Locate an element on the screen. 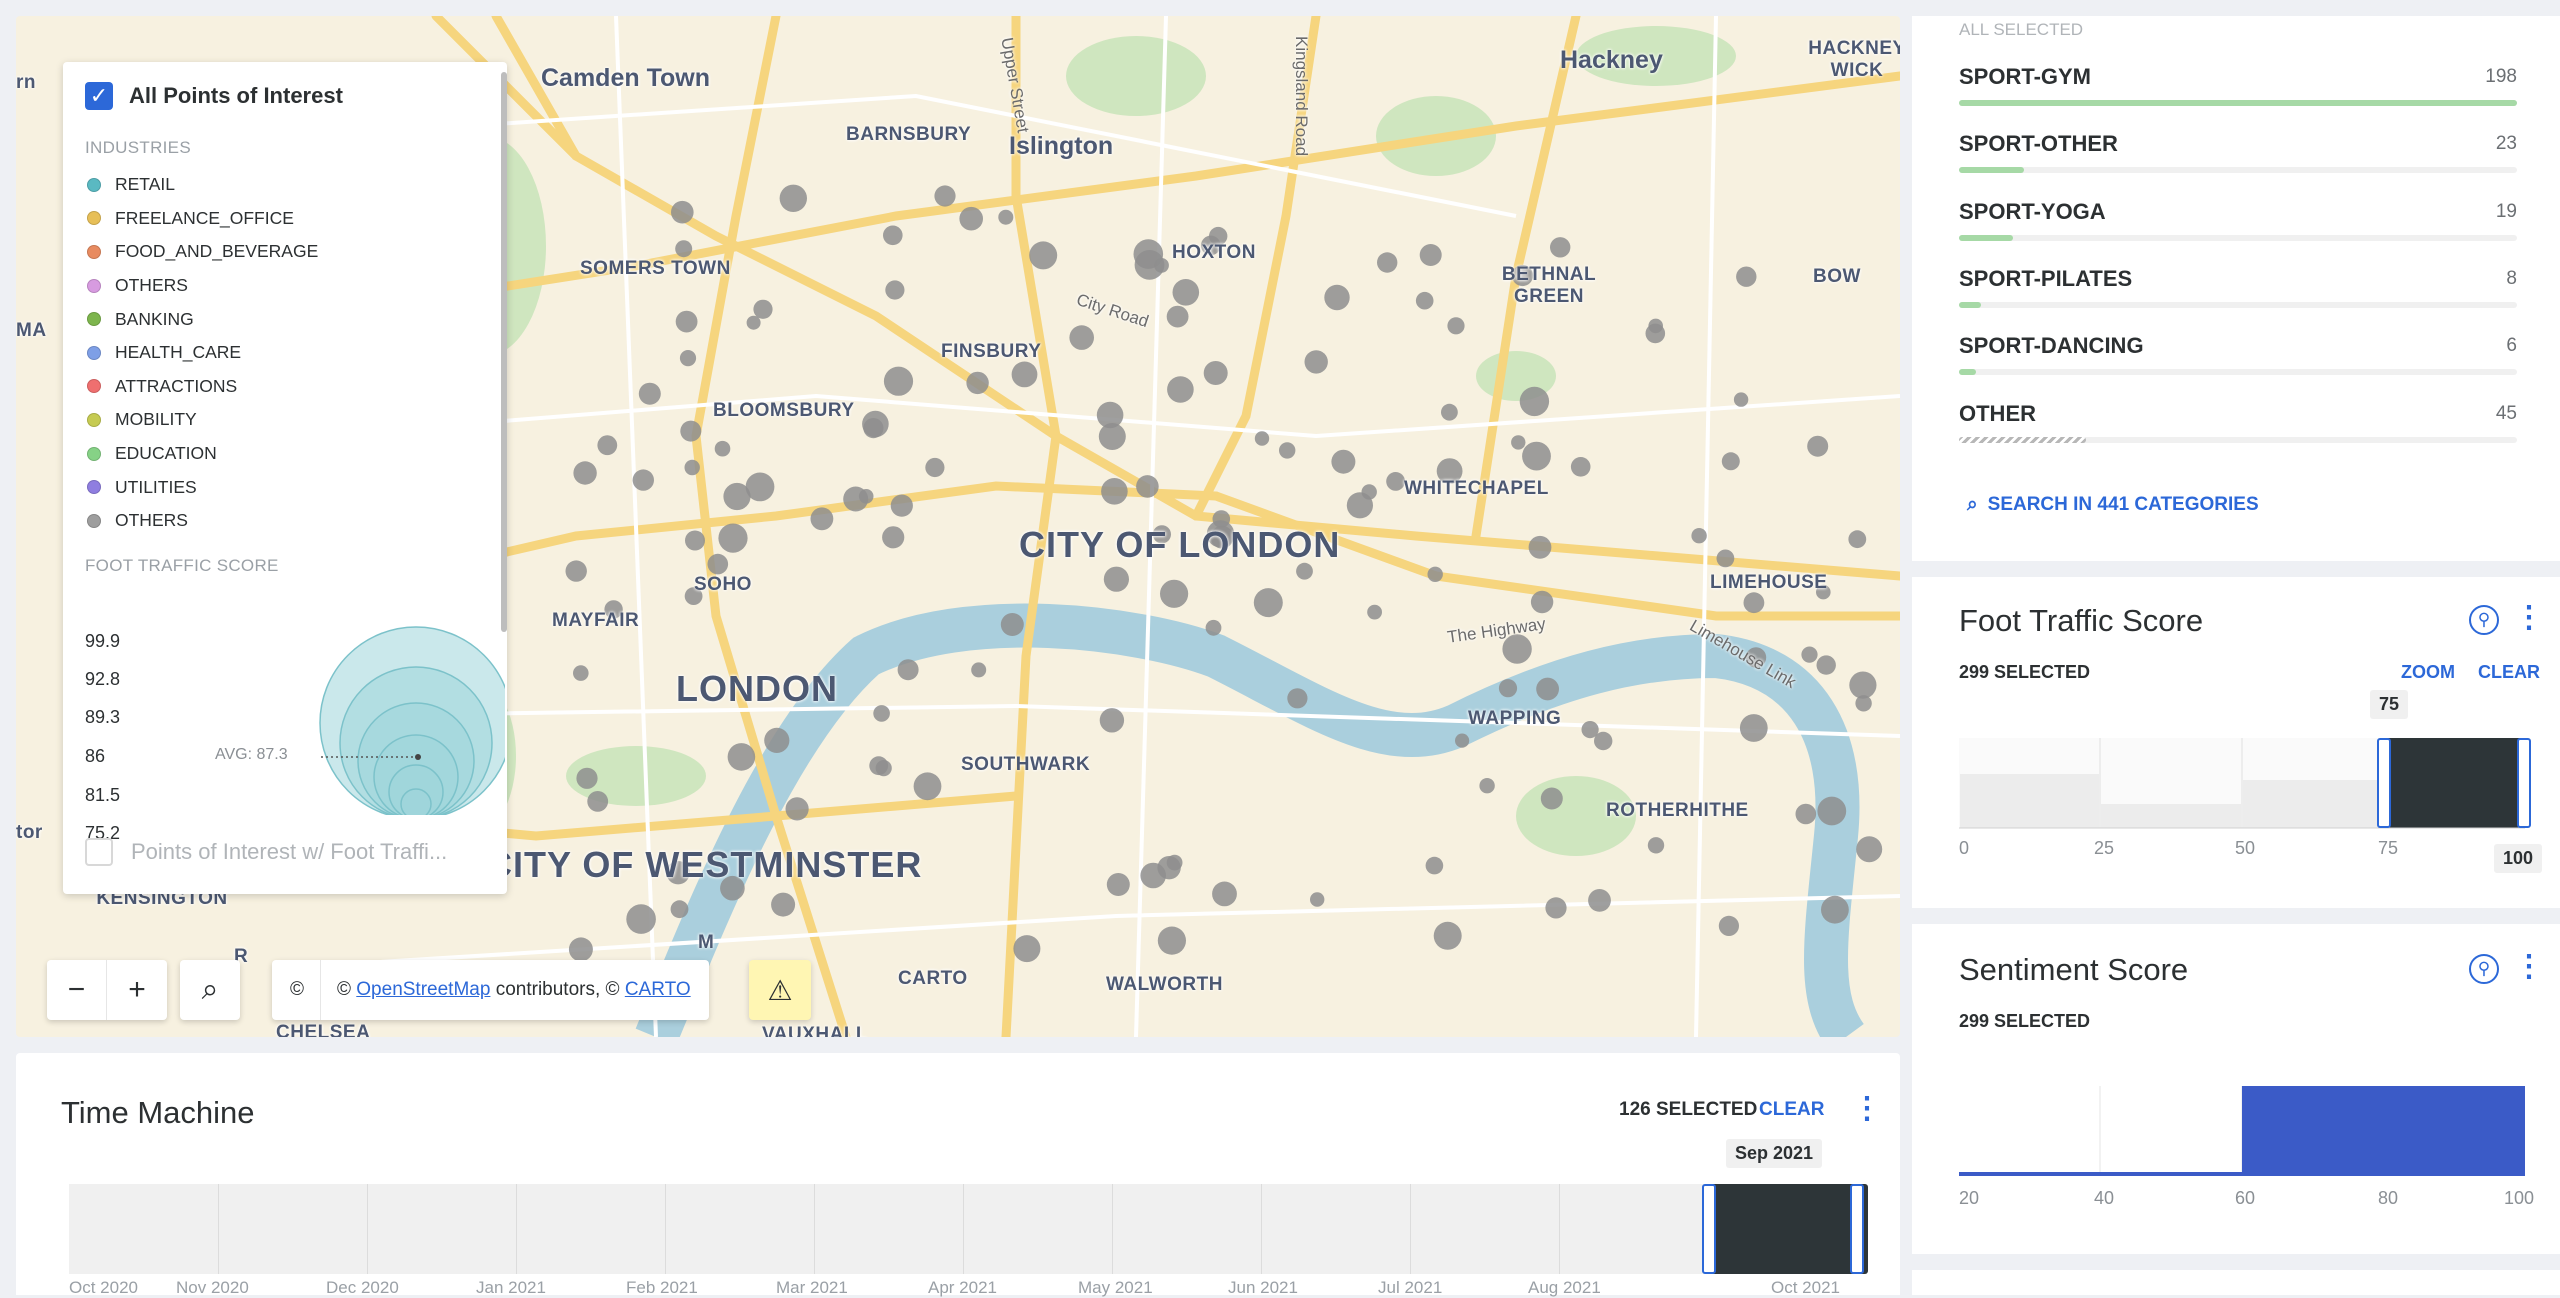 Image resolution: width=2560 pixels, height=1298 pixels. category-row: SPORT-GYM 198 is located at coordinates (2238, 97).